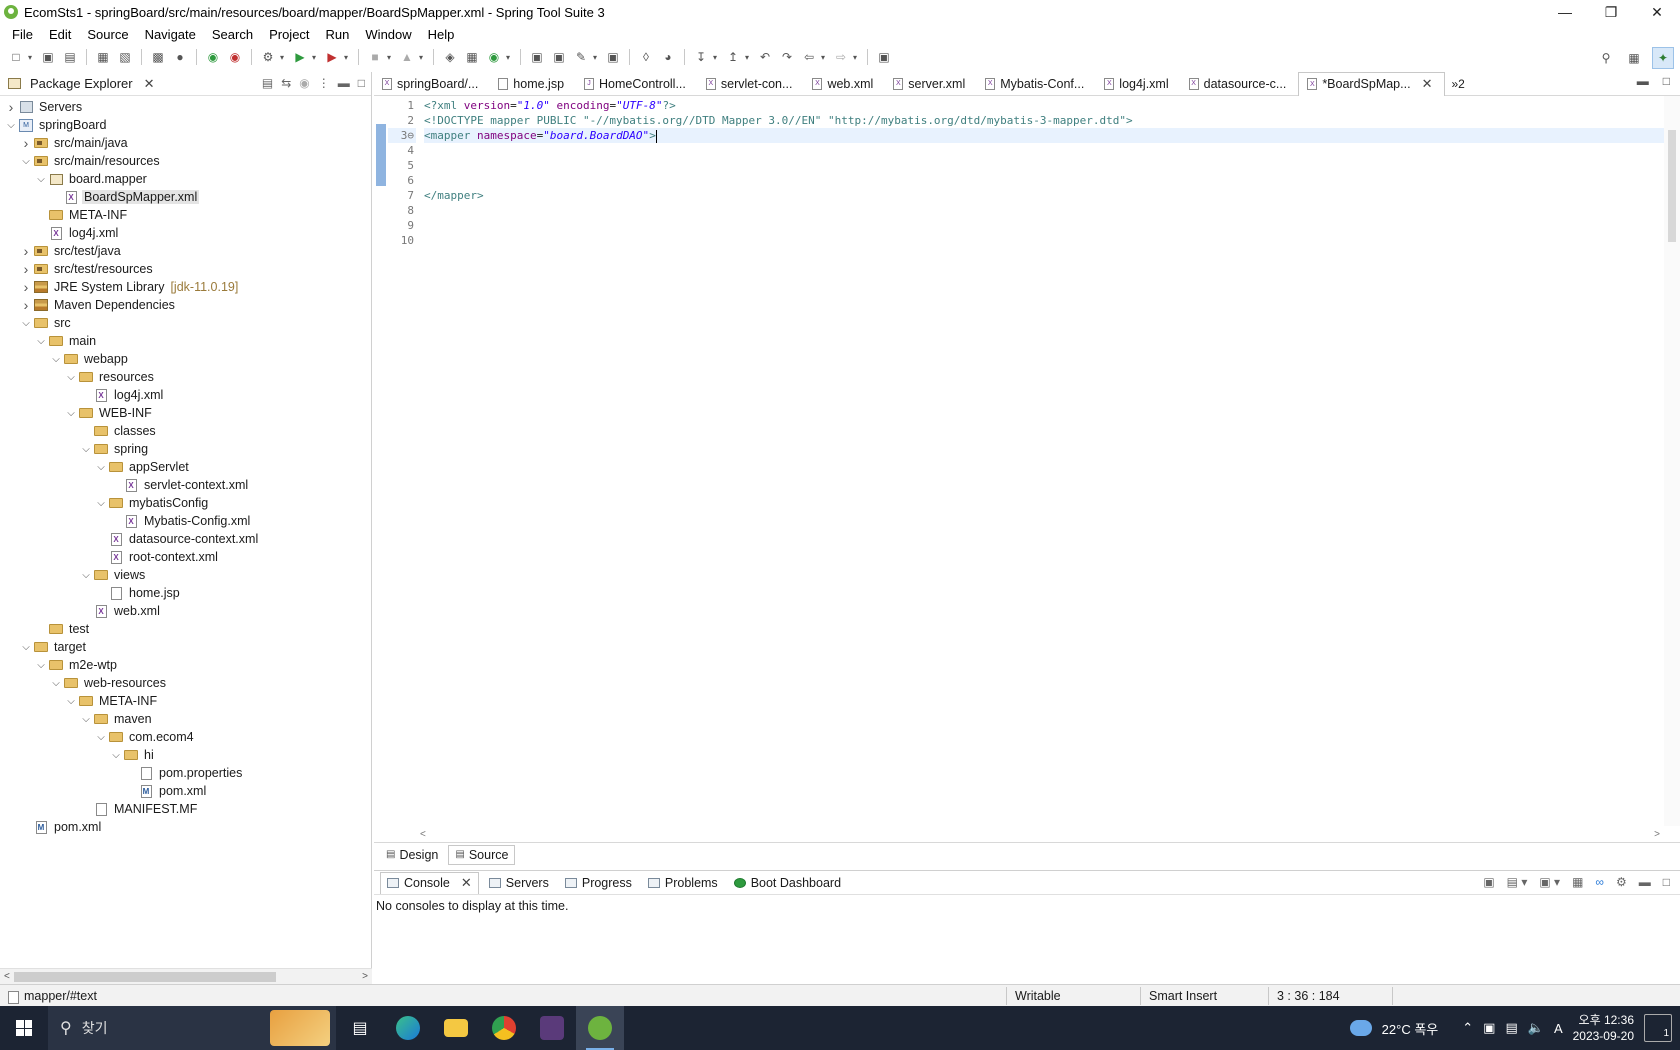 The width and height of the screenshot is (1680, 1050). I want to click on tree-item: classes, so click(185, 431).